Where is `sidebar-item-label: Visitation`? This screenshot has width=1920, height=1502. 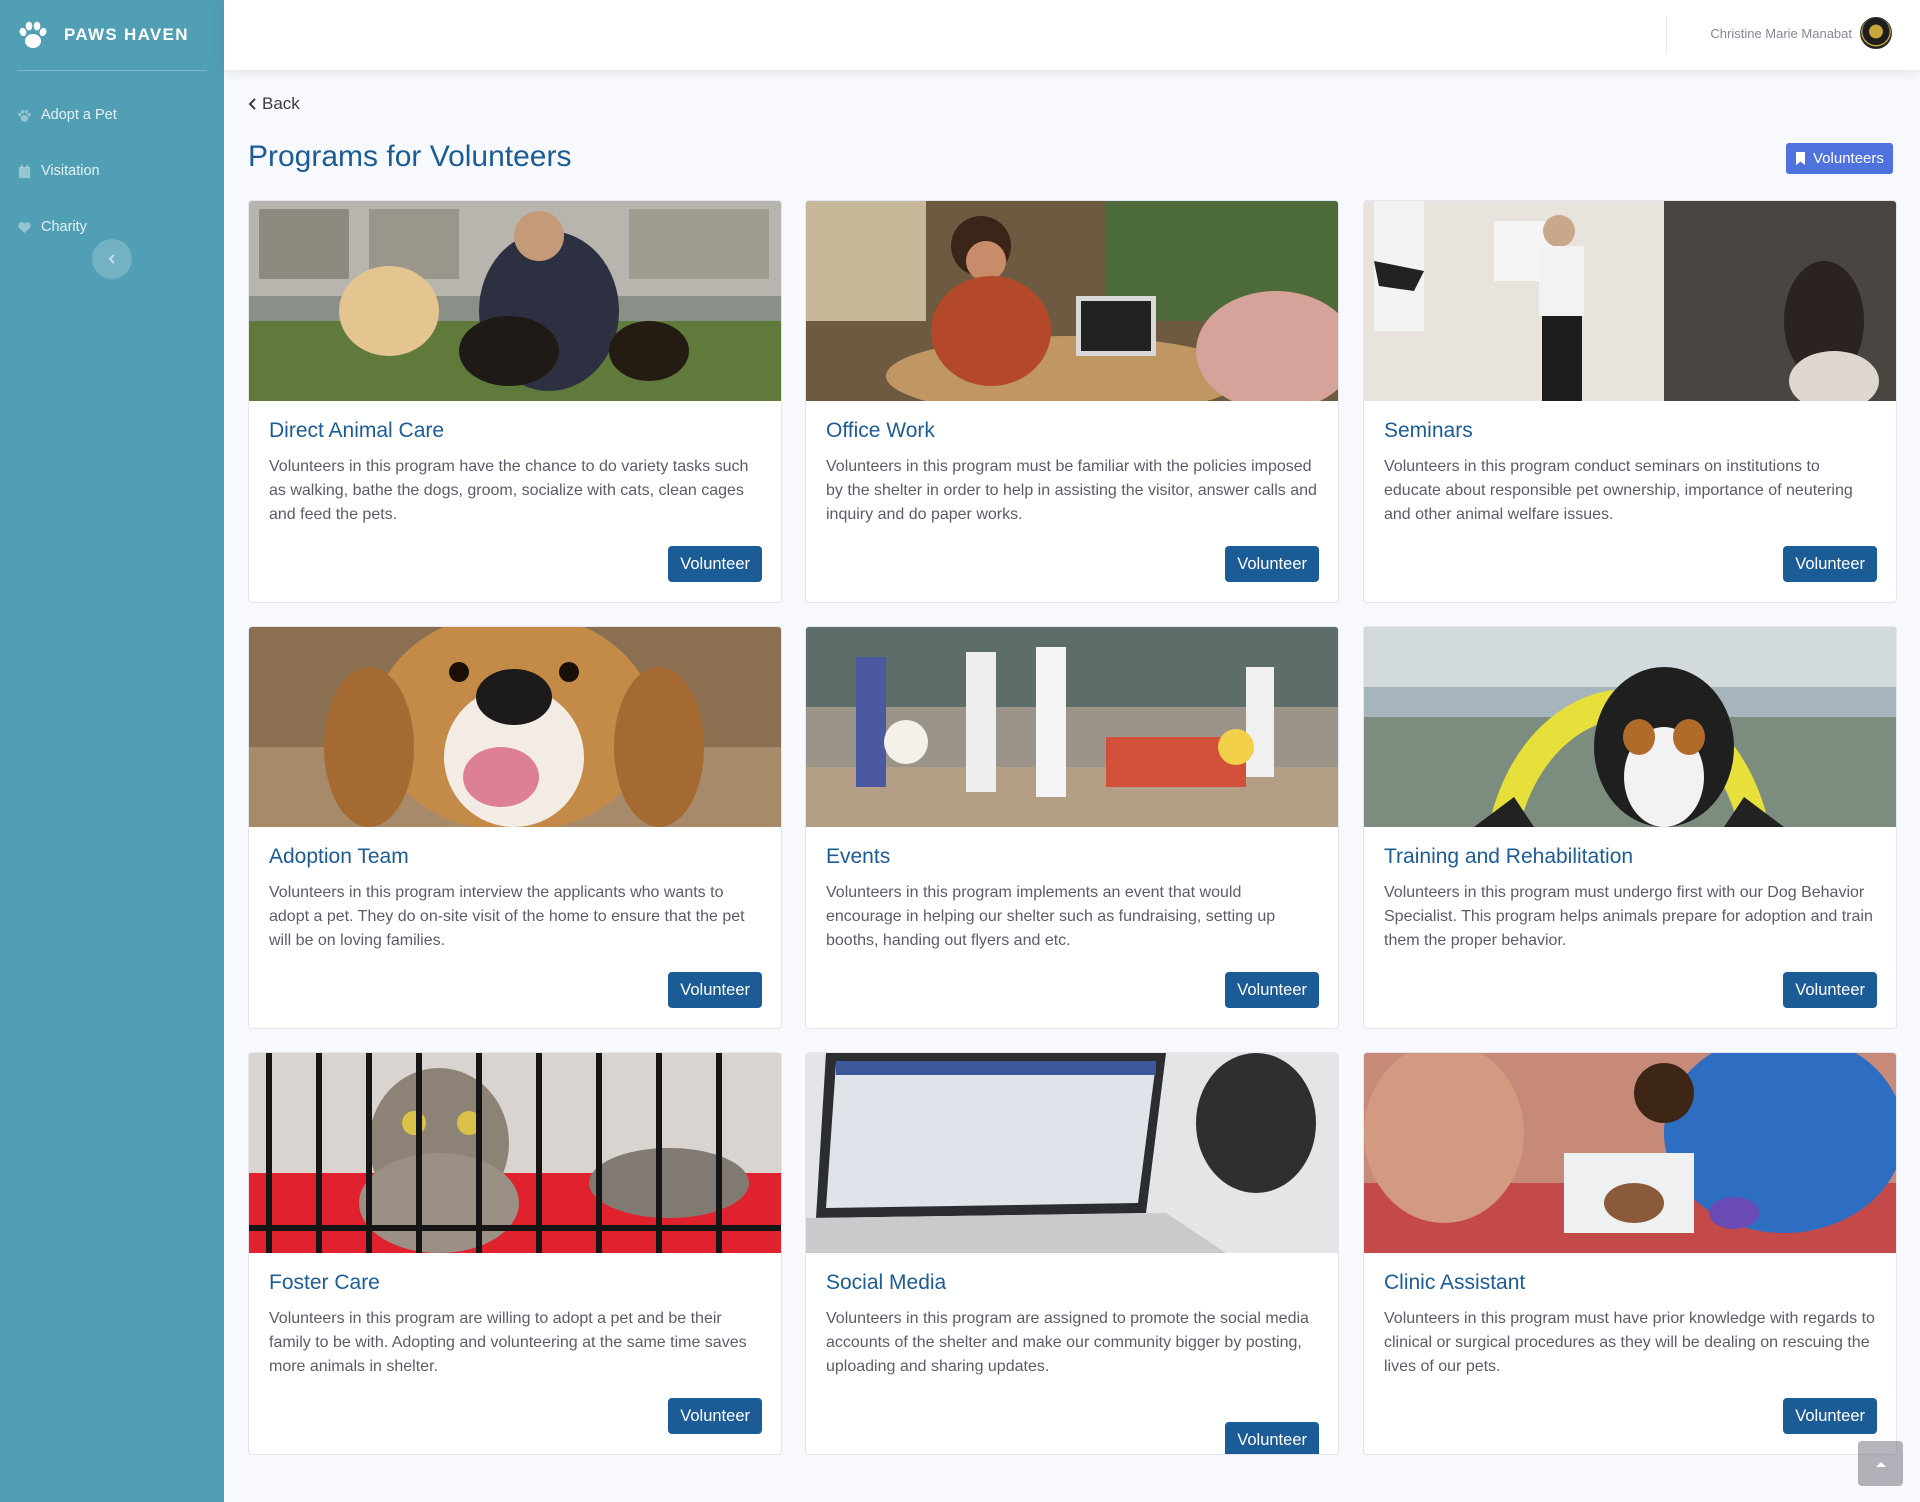 sidebar-item-label: Visitation is located at coordinates (70, 171).